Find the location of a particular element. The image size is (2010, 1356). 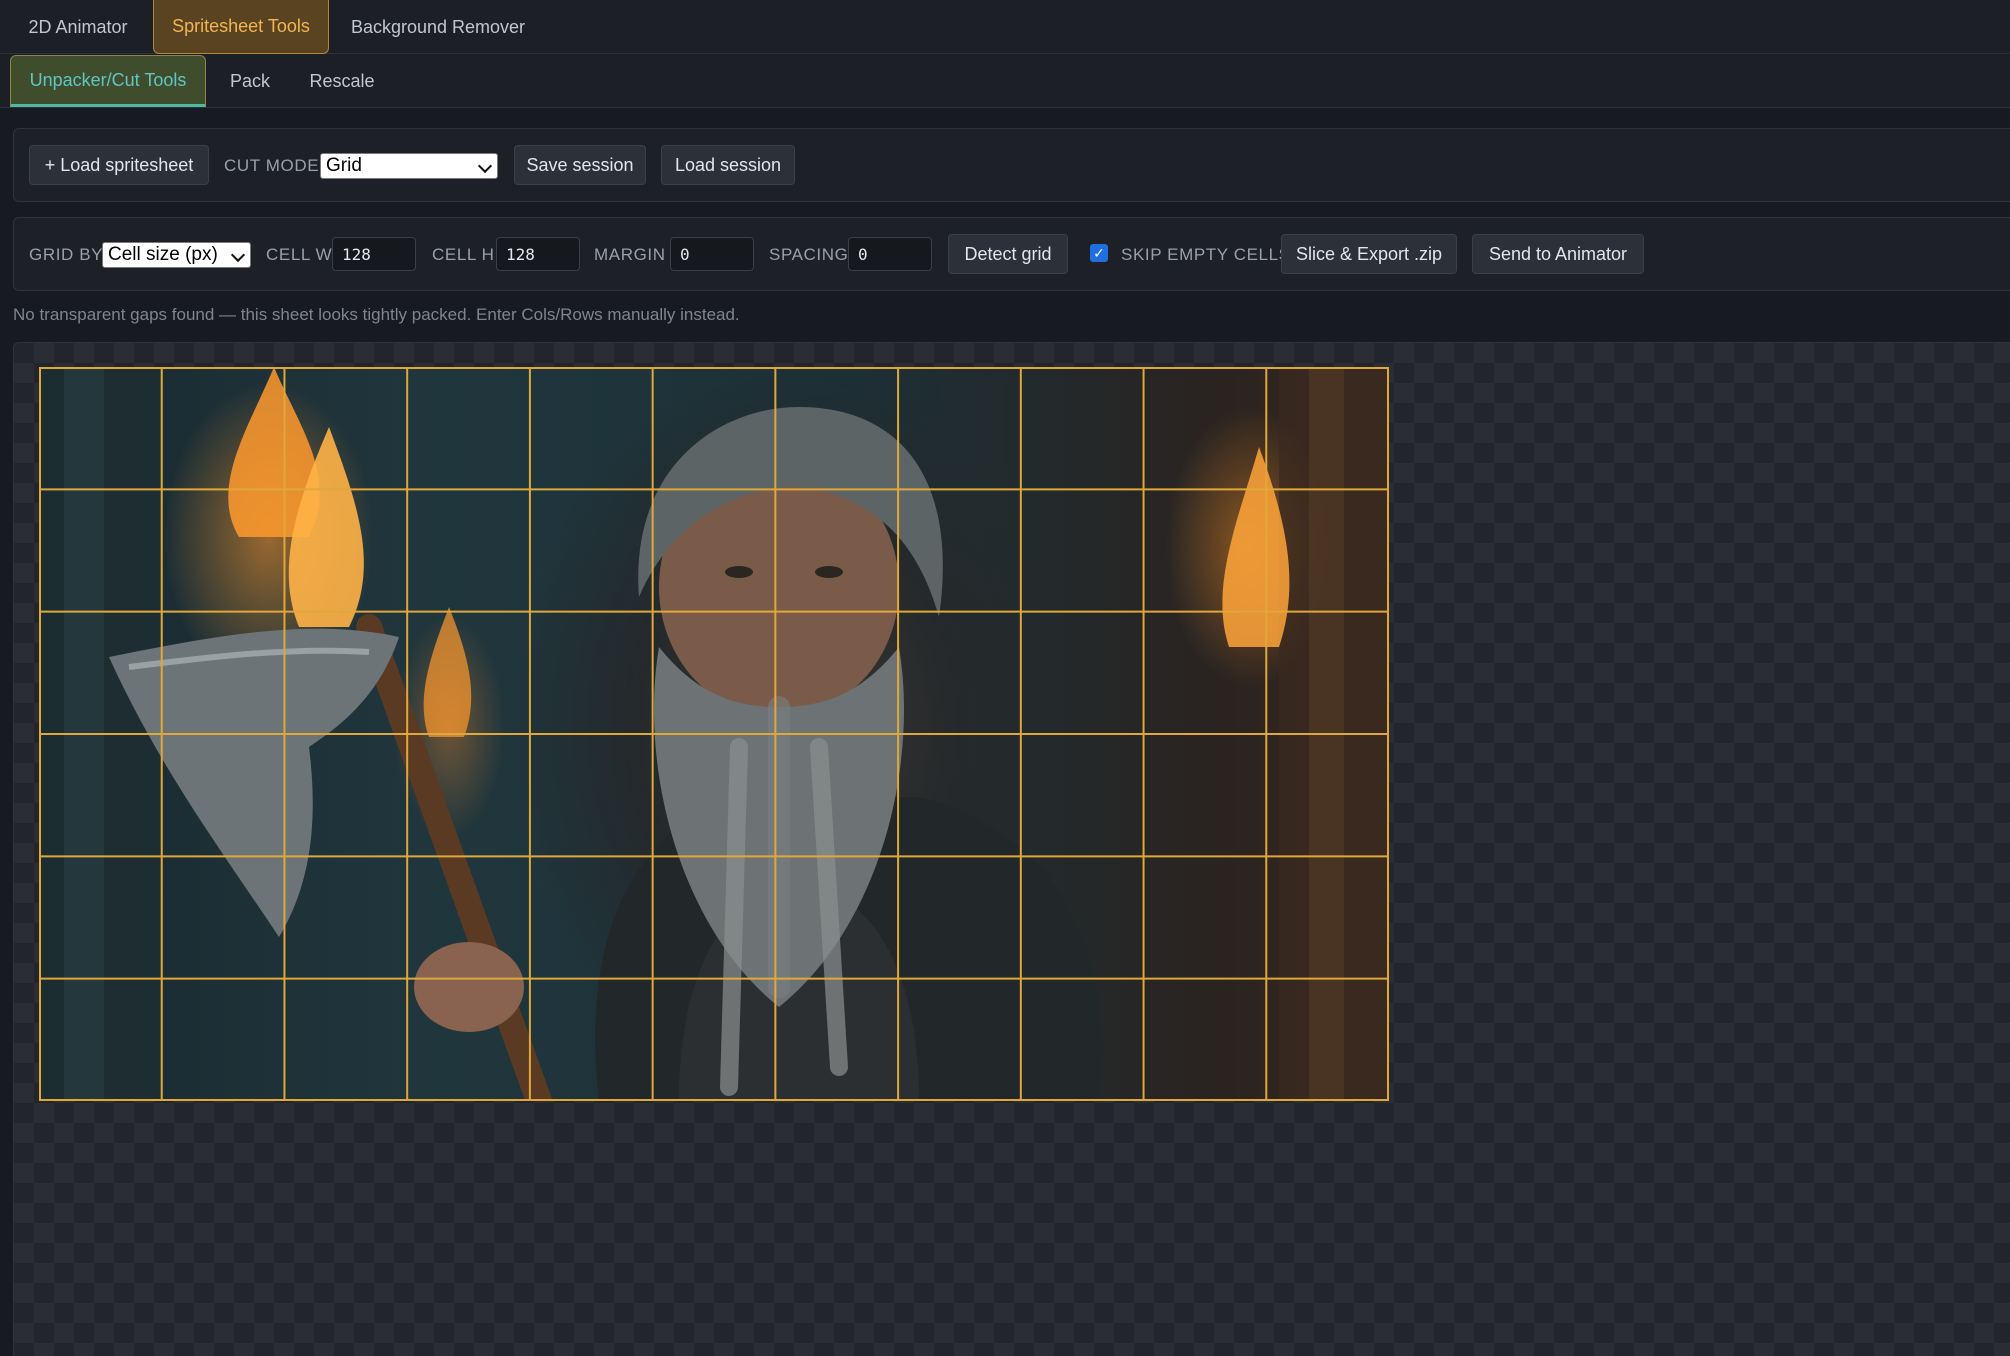

spacing-input: 0 is located at coordinates (890, 254).